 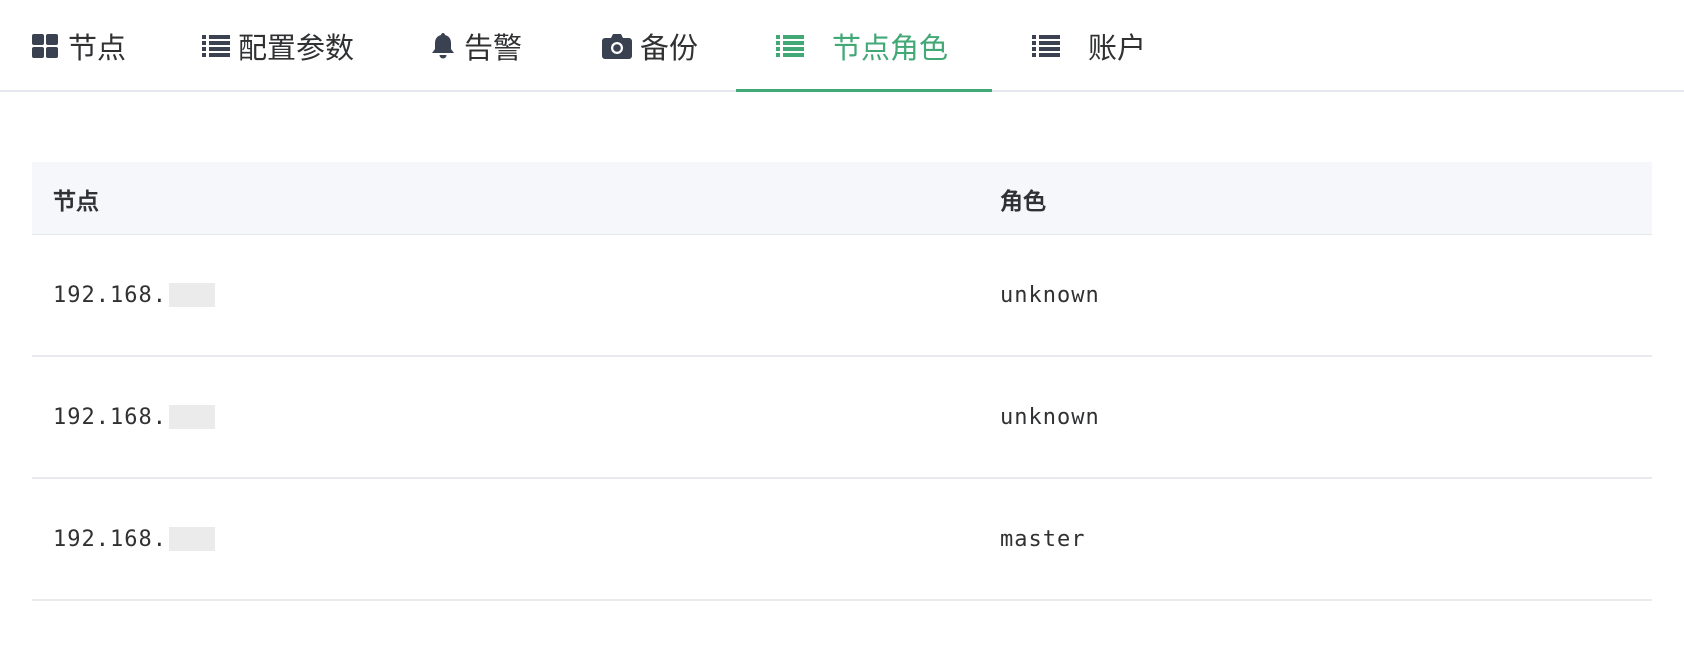 What do you see at coordinates (1023, 201) in the screenshot?
I see `header-role: 角色` at bounding box center [1023, 201].